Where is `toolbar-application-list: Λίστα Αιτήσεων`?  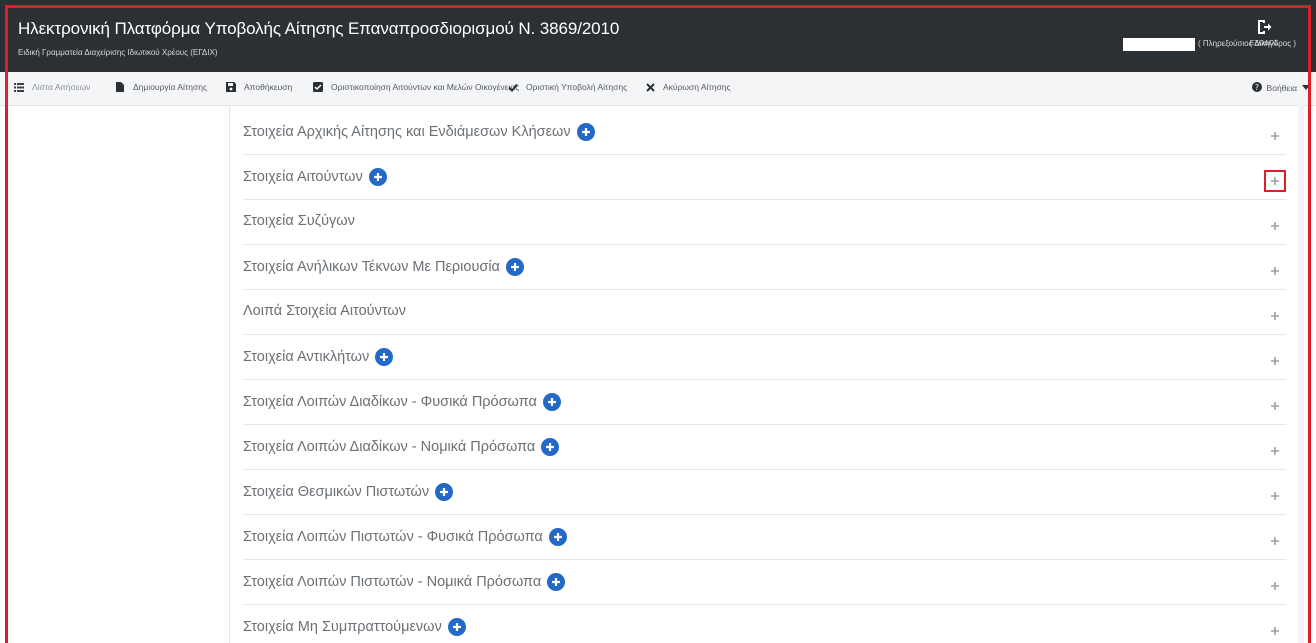 toolbar-application-list: Λίστα Αιτήσεων is located at coordinates (52, 87).